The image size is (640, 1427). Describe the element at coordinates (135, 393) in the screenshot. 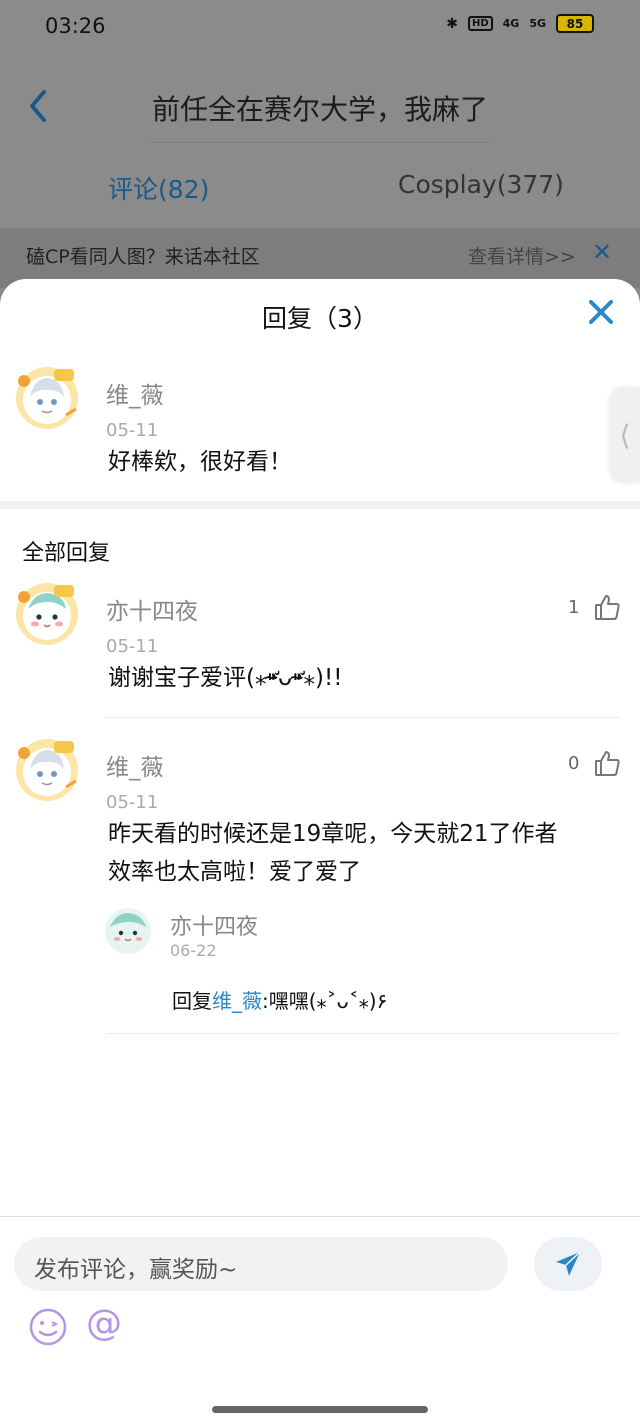

I see `comment-username: 维_薇` at that location.